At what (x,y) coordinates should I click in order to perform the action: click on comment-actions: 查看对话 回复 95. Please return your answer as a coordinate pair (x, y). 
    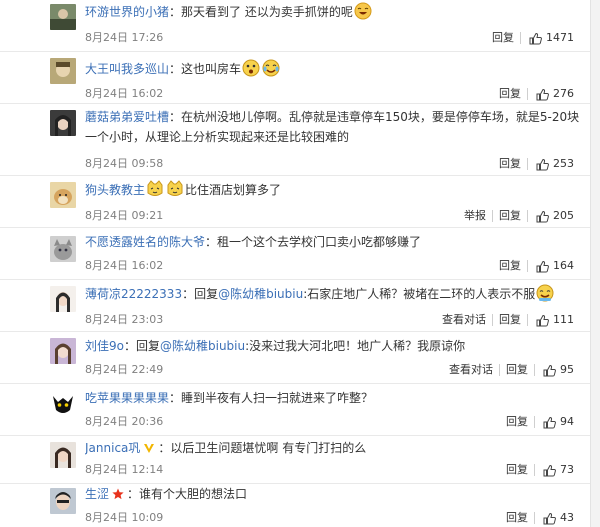
    Looking at the image, I should click on (508, 370).